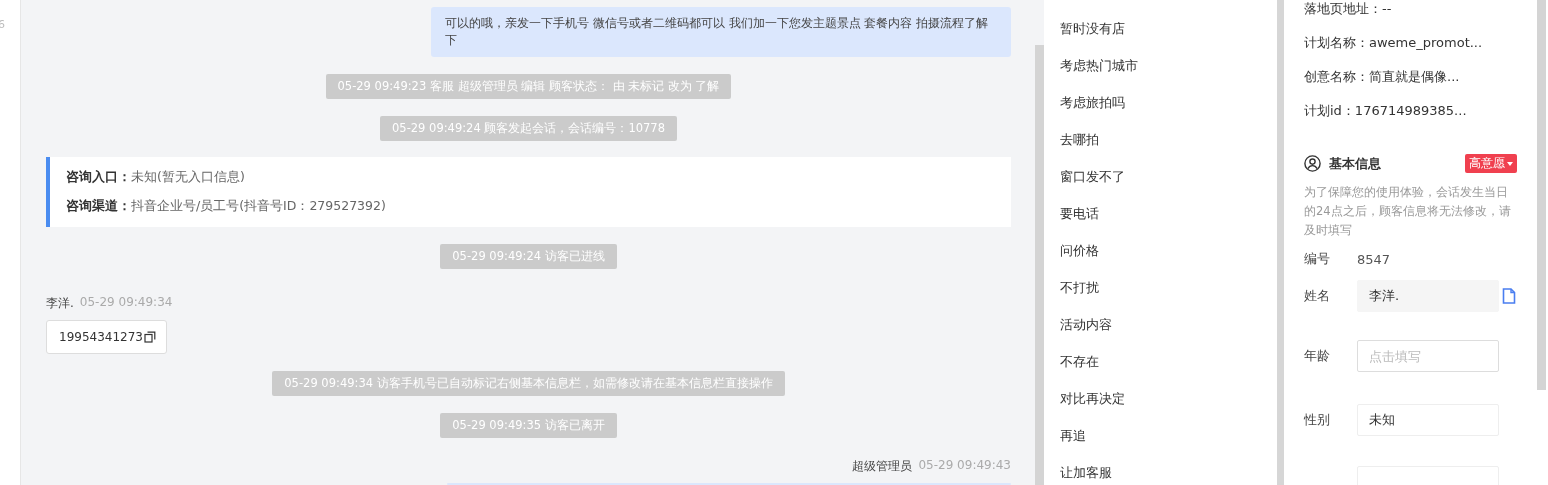  What do you see at coordinates (188, 177) in the screenshot?
I see `info-value: 未知(暂无入口信息)` at bounding box center [188, 177].